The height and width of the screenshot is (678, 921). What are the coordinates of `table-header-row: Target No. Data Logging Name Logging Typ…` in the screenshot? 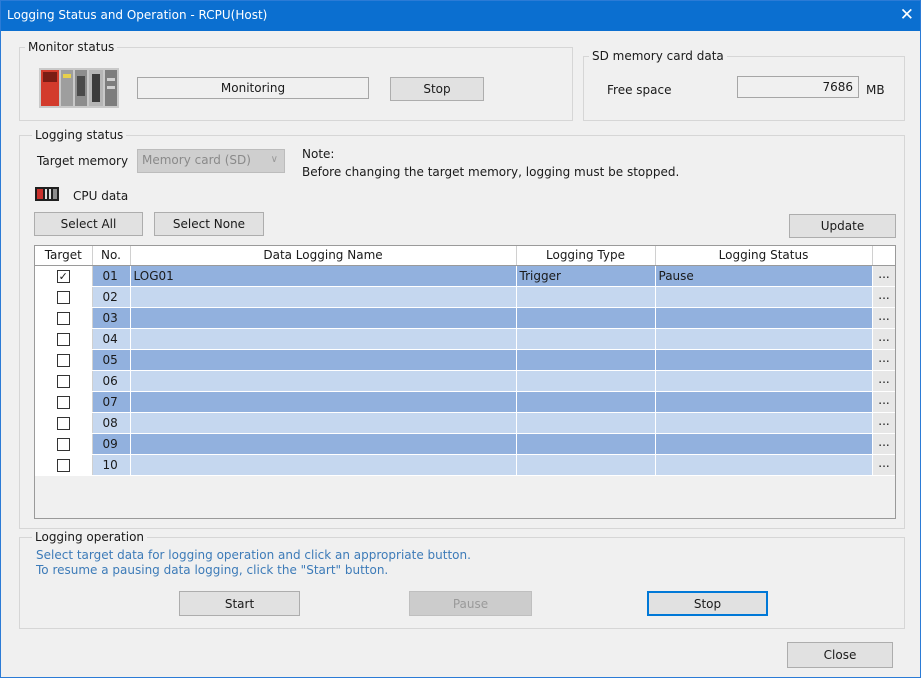 It's located at (465, 256).